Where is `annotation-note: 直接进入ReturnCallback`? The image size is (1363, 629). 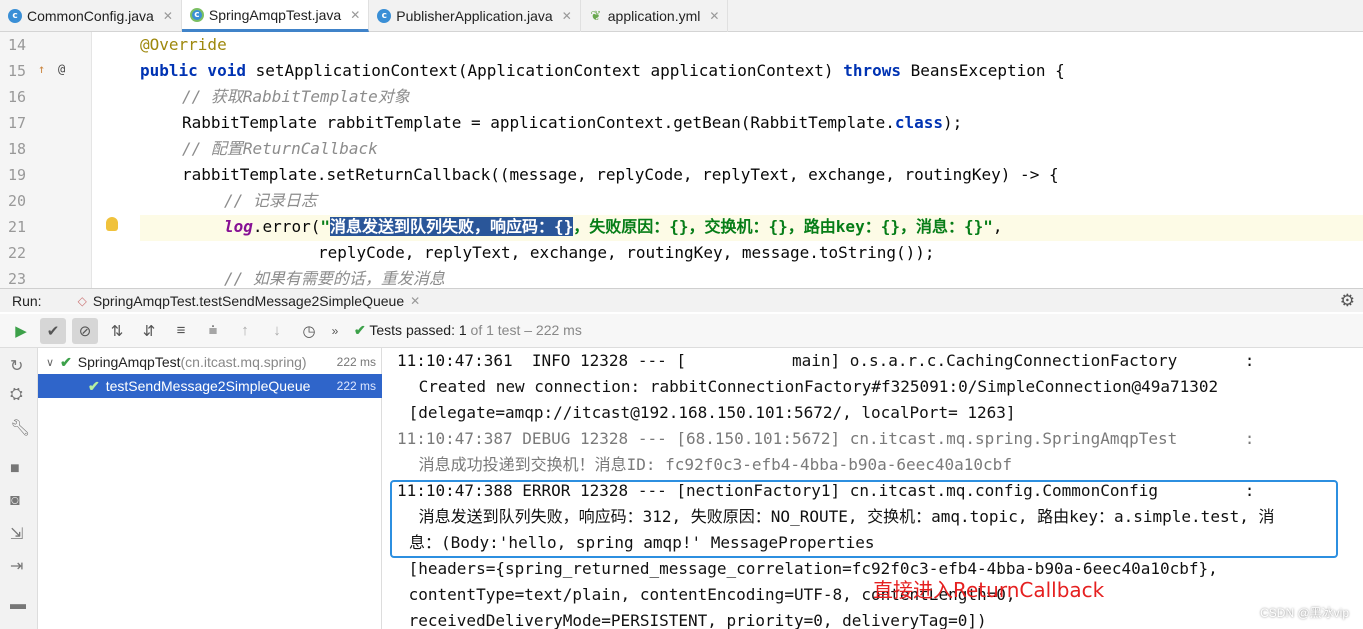 annotation-note: 直接进入ReturnCallback is located at coordinates (989, 590).